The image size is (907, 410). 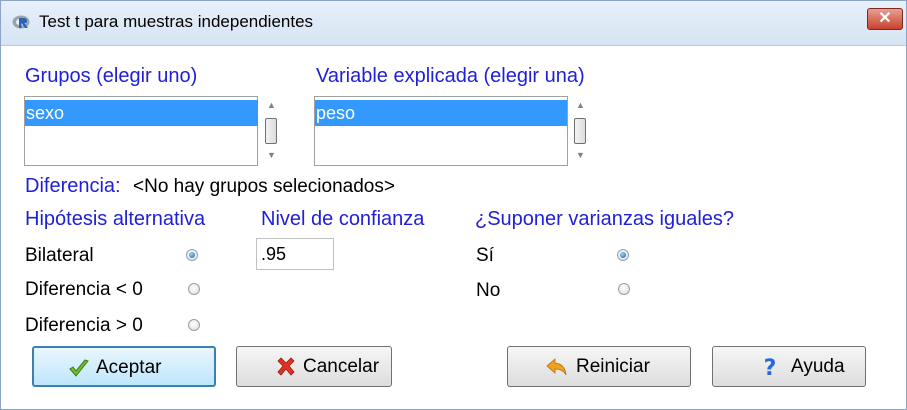 What do you see at coordinates (84, 325) in the screenshot?
I see `option-greater-label: Diferencia > 0` at bounding box center [84, 325].